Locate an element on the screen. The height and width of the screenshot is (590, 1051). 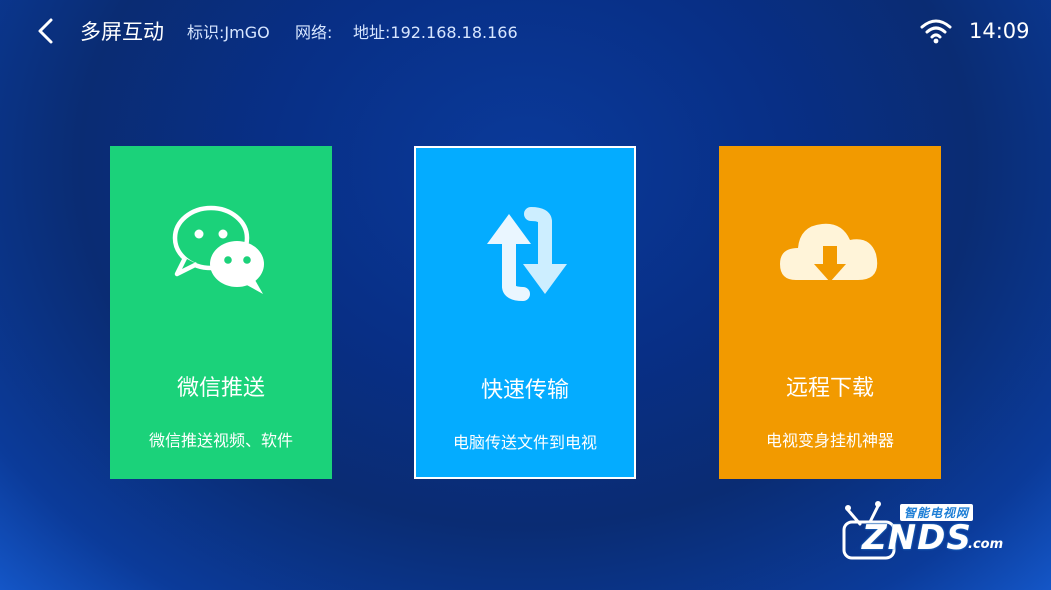
wechat-push-card: 微信推送 微信推送视频、软件 is located at coordinates (221, 312).